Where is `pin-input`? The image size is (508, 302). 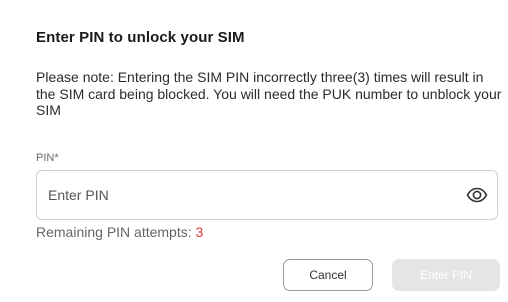
pin-input is located at coordinates (242, 195).